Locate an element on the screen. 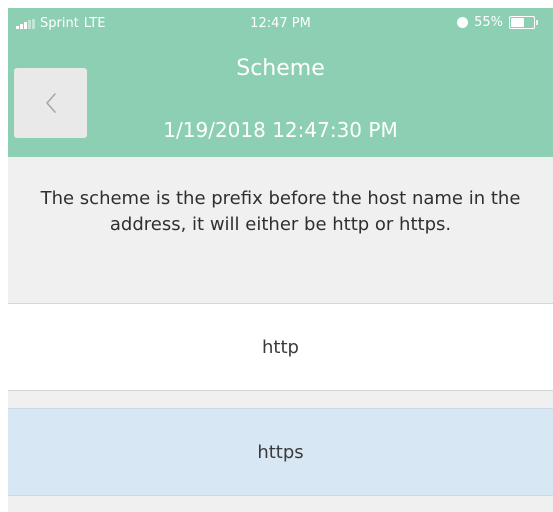 The height and width of the screenshot is (512, 553). alarm-icon is located at coordinates (463, 22).